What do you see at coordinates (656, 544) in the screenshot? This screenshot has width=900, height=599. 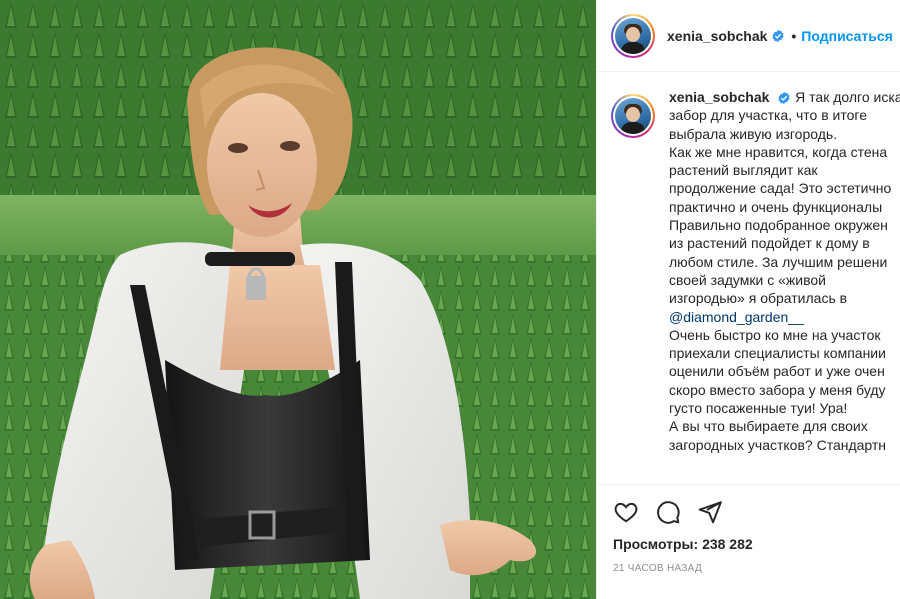 I see `views-label: Просмотры:` at bounding box center [656, 544].